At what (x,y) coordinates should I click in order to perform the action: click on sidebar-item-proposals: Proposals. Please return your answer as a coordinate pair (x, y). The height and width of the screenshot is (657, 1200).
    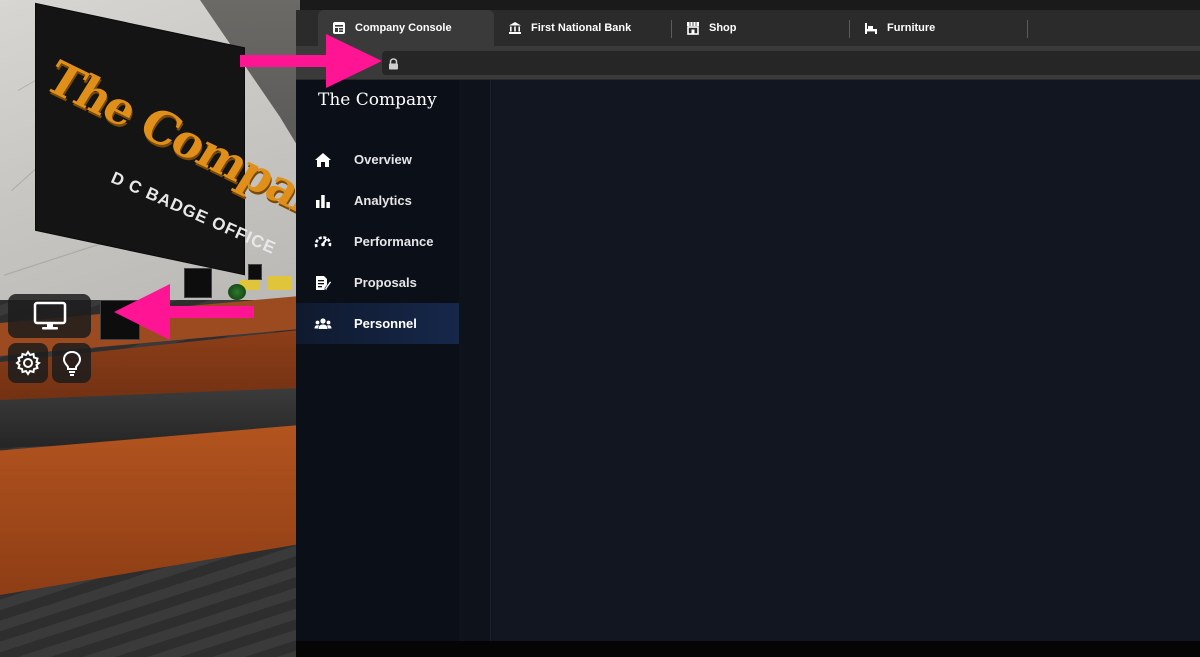
    Looking at the image, I should click on (377, 282).